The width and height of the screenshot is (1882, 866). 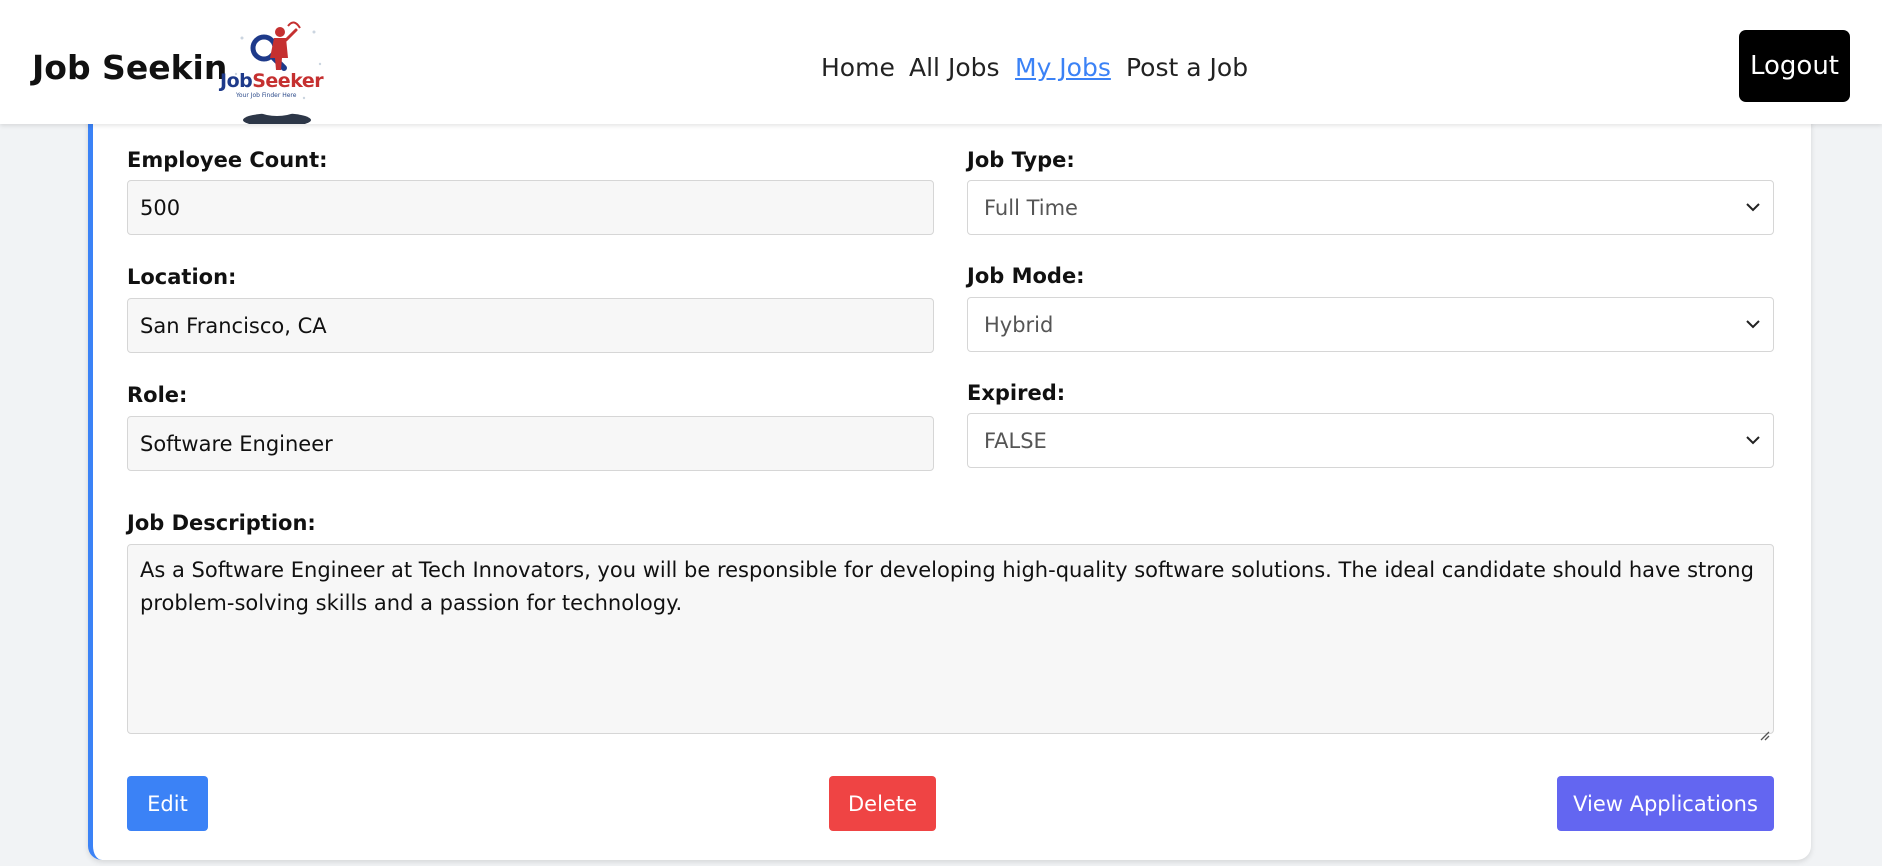 What do you see at coordinates (954, 68) in the screenshot?
I see `nav-all-jobs: All Jobs` at bounding box center [954, 68].